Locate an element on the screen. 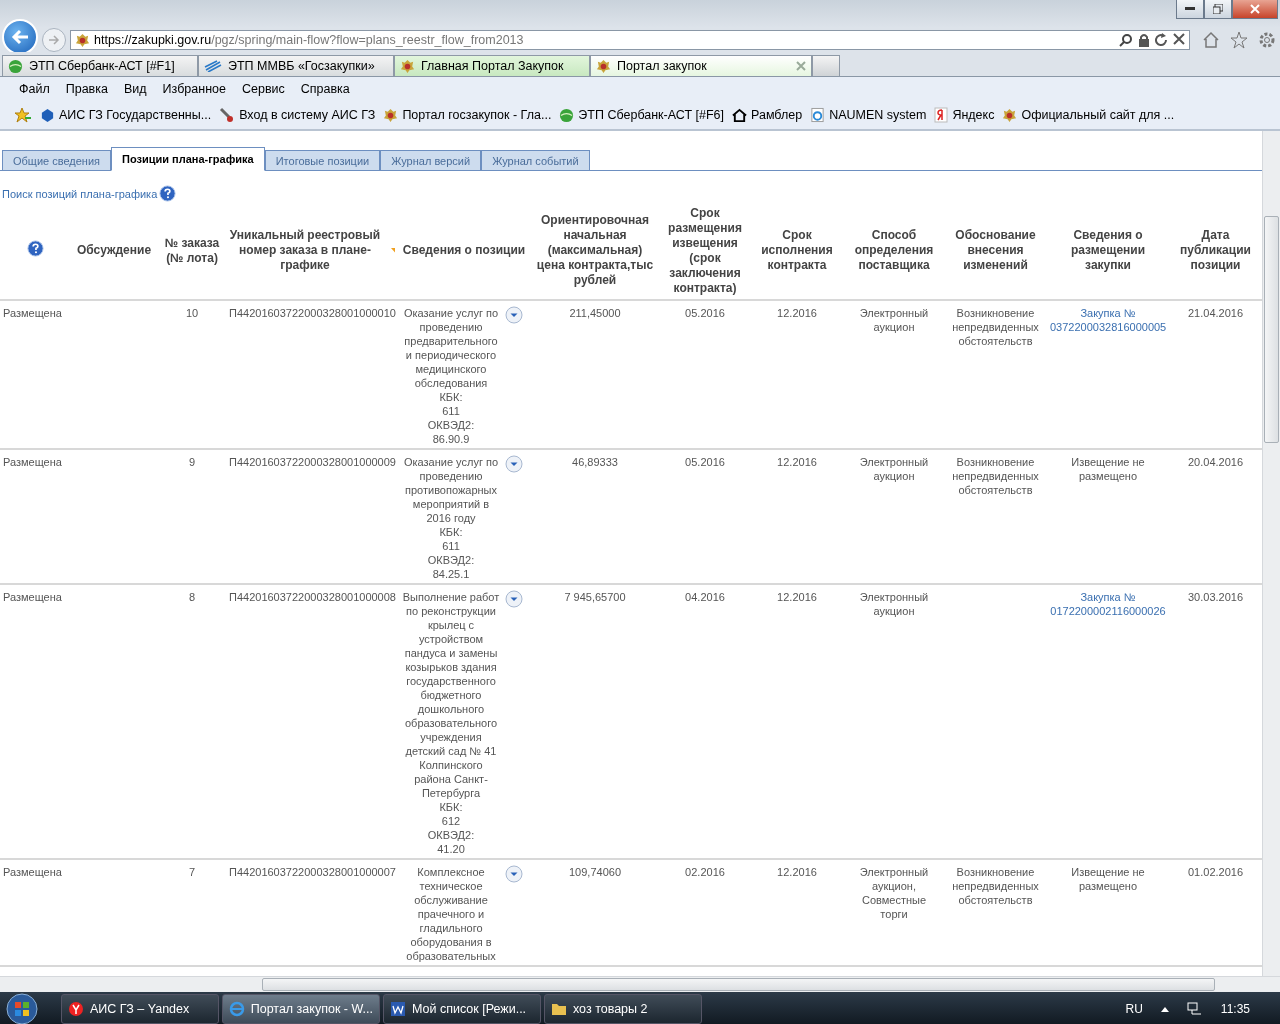  position-description: ОКВЭД2: is located at coordinates (451, 425).